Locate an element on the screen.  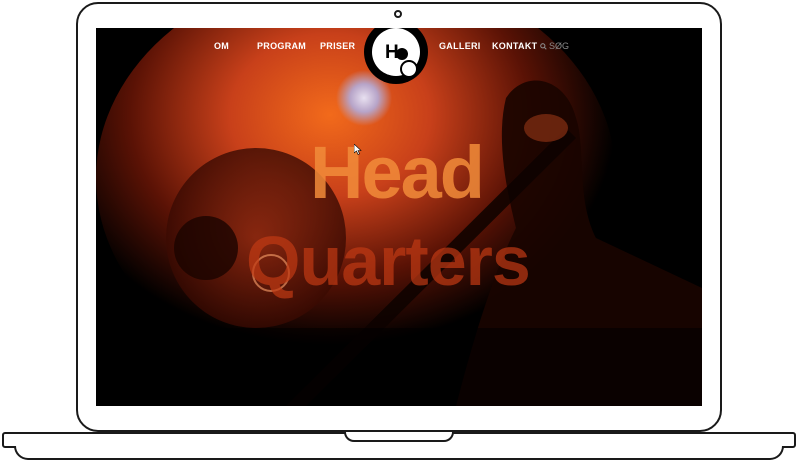
nav-item-om: OM is located at coordinates (221, 46).